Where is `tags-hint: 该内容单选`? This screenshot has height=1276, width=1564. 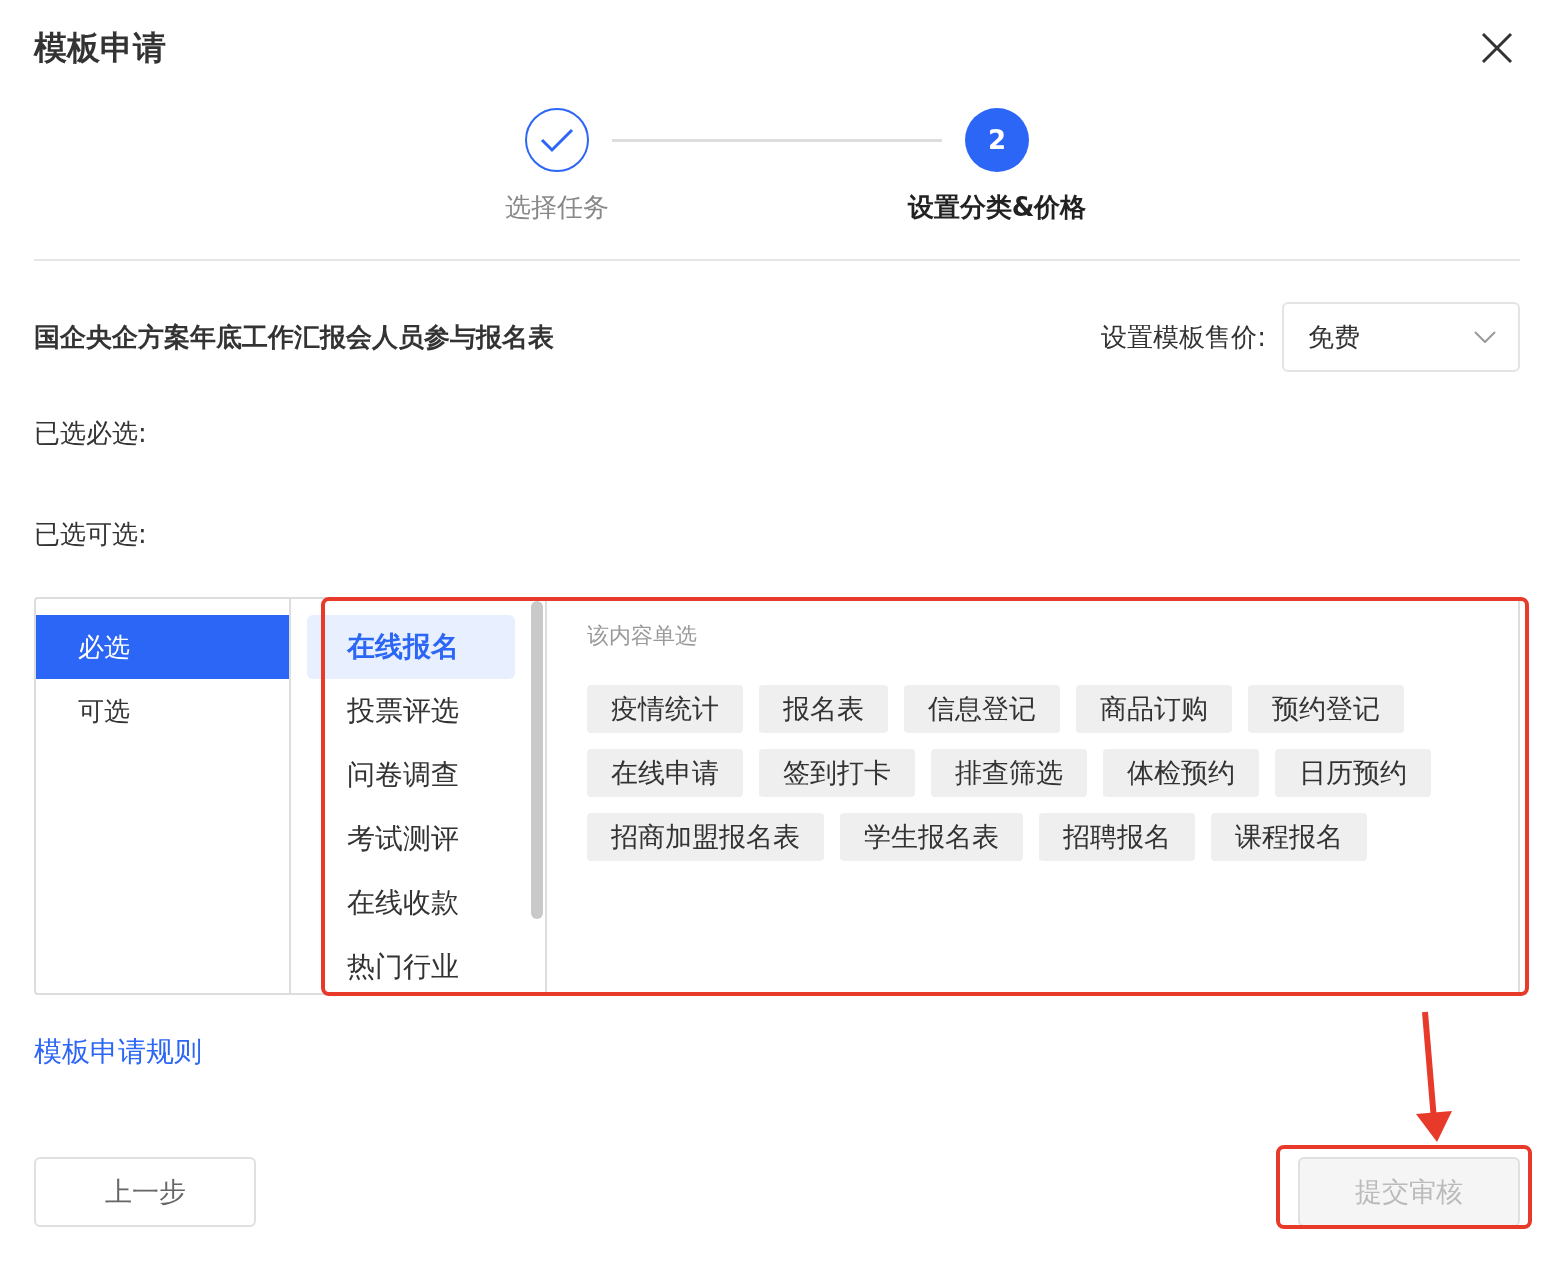 tags-hint: 该内容单选 is located at coordinates (642, 636).